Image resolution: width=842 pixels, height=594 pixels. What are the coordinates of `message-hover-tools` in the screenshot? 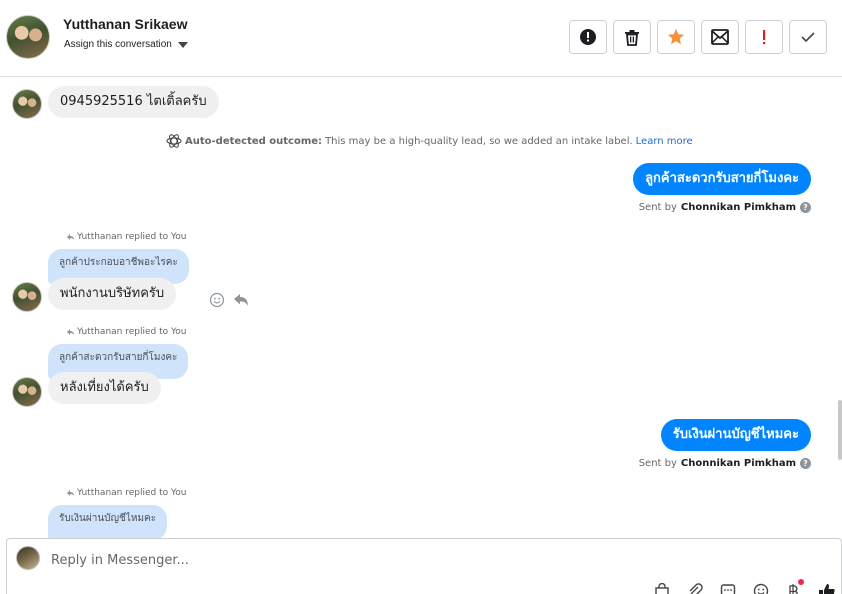 It's located at (229, 300).